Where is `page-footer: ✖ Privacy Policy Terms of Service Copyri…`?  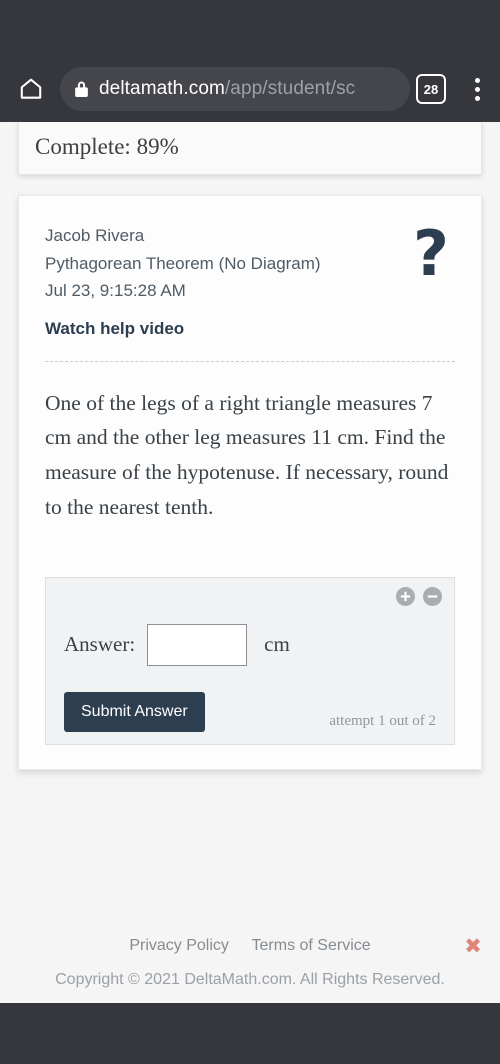 page-footer: ✖ Privacy Policy Terms of Service Copyri… is located at coordinates (250, 966).